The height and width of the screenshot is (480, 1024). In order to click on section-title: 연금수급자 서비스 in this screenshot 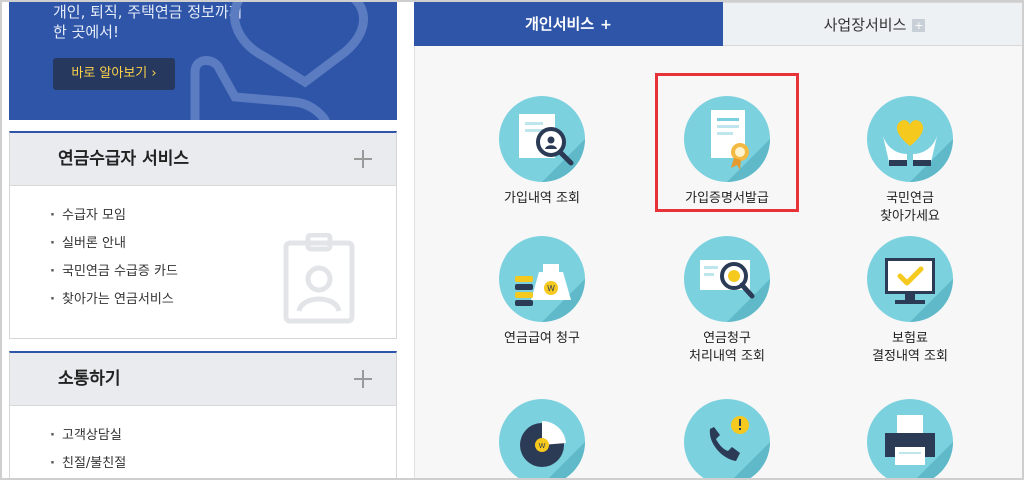, I will do `click(124, 159)`.